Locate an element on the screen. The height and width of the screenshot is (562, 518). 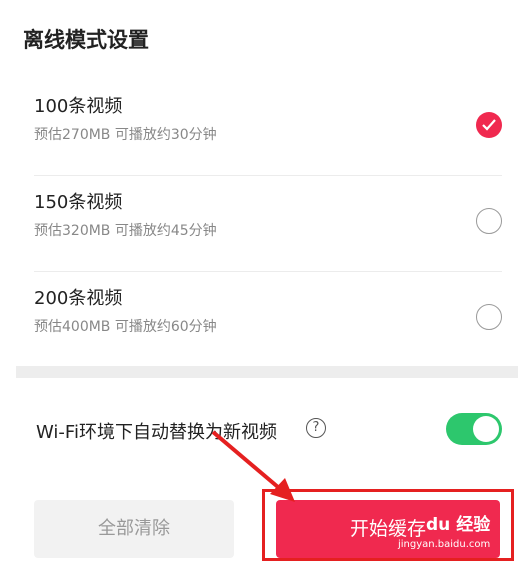
watermark-logo: du 经验 is located at coordinates (458, 525).